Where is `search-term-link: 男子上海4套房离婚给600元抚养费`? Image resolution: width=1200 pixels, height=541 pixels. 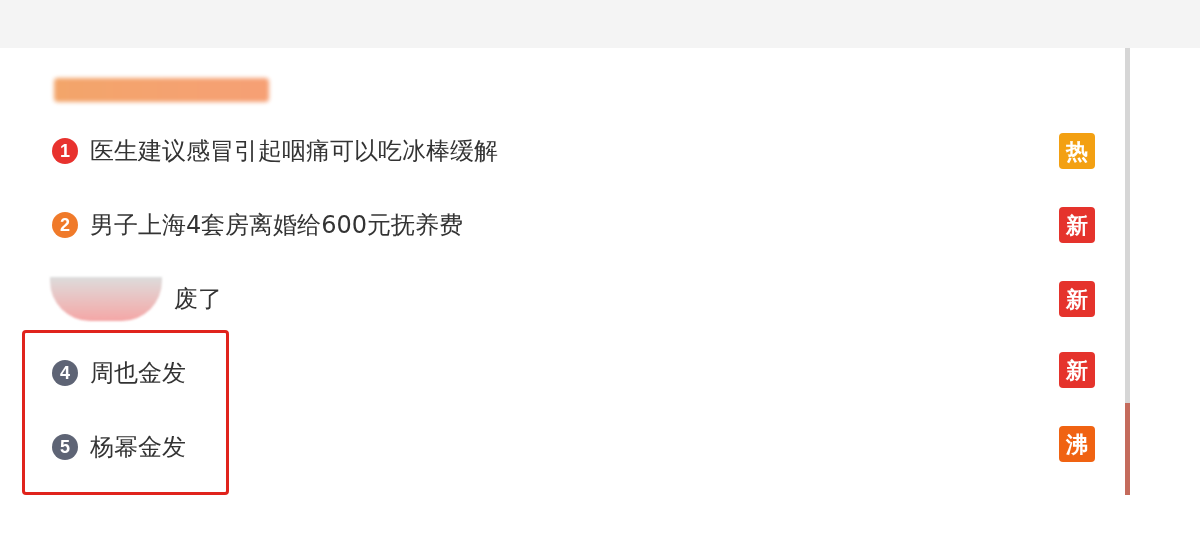
search-term-link: 男子上海4套房离婚给600元抚养费 is located at coordinates (277, 225).